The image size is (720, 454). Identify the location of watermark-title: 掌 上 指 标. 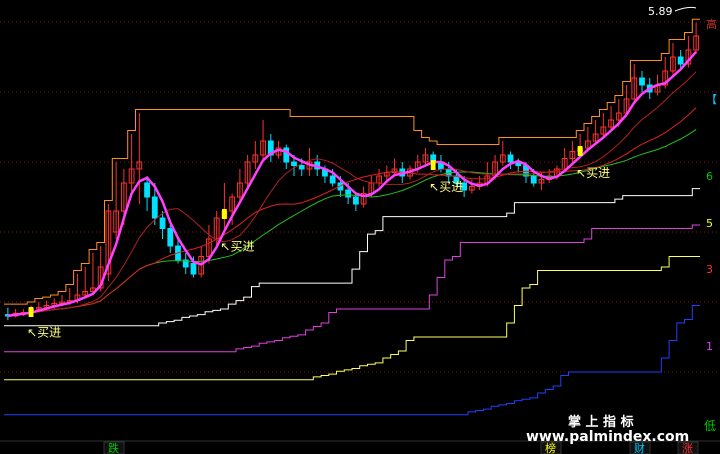
(601, 422).